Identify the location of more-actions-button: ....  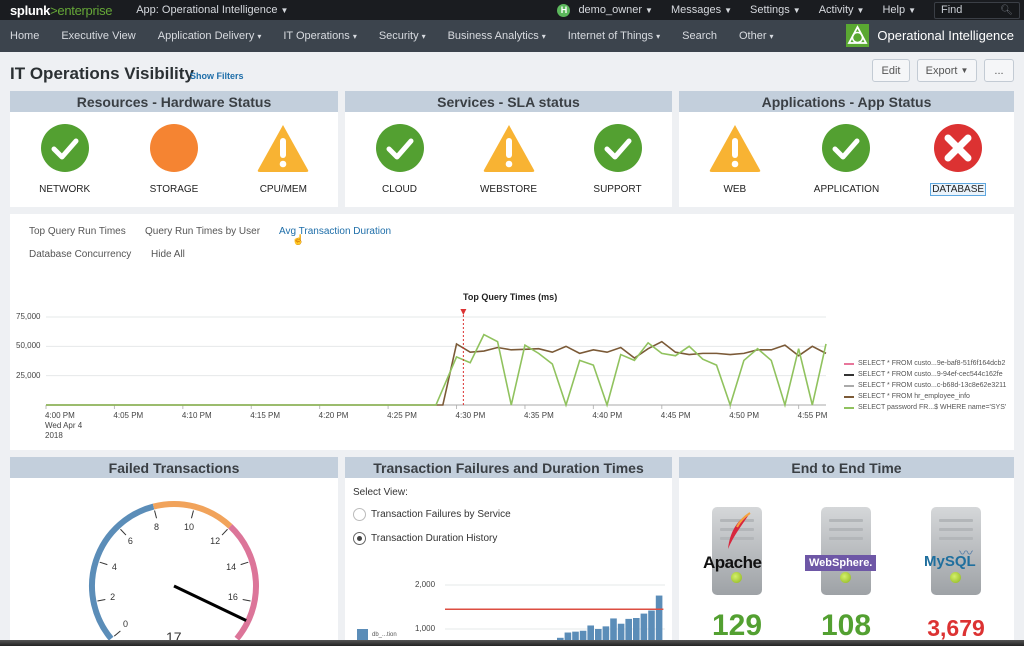
(999, 70).